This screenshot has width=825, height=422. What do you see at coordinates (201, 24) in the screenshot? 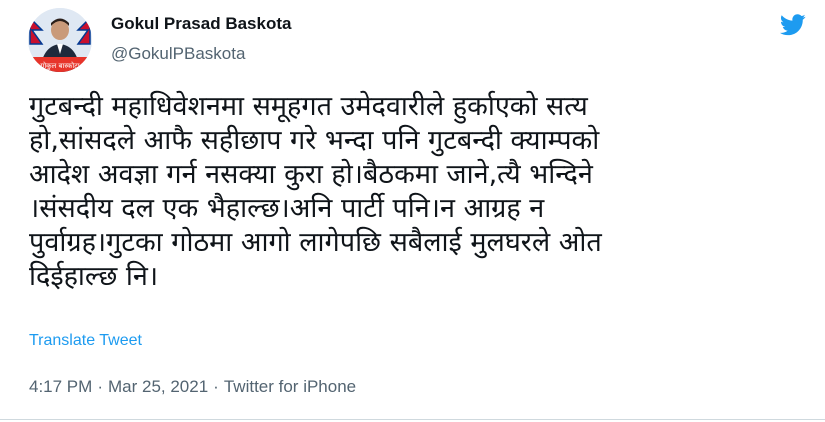
I see `author-name: Gokul Prasad Baskota` at bounding box center [201, 24].